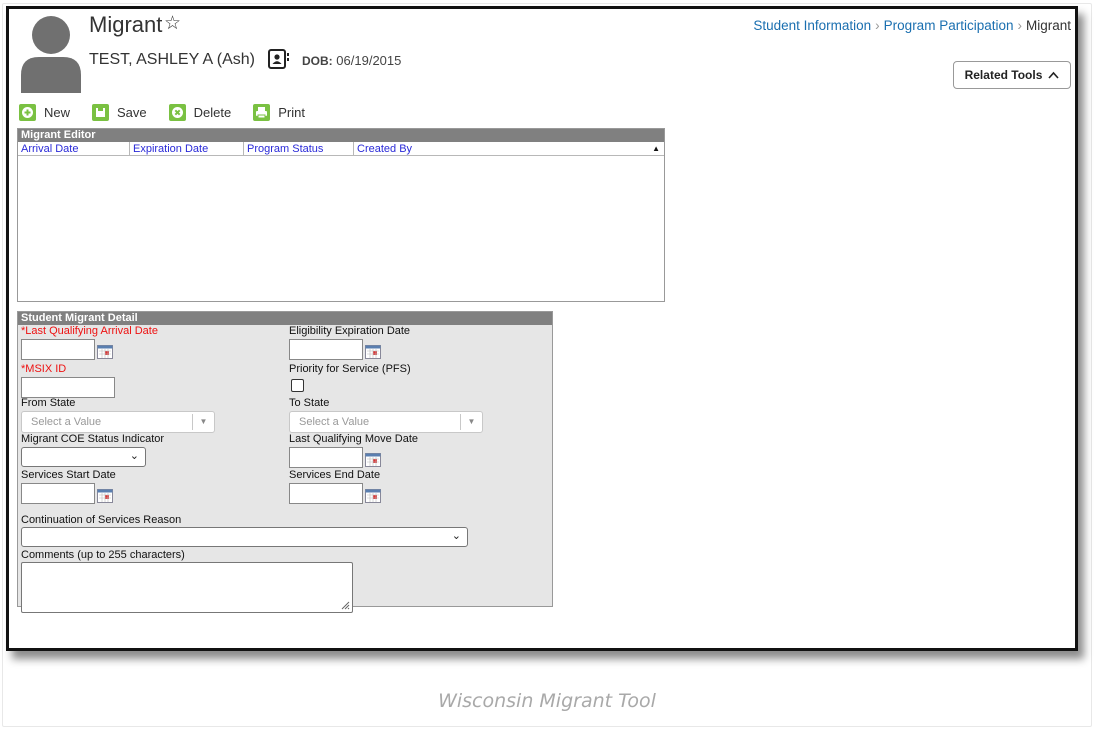  I want to click on new-button: New, so click(45, 112).